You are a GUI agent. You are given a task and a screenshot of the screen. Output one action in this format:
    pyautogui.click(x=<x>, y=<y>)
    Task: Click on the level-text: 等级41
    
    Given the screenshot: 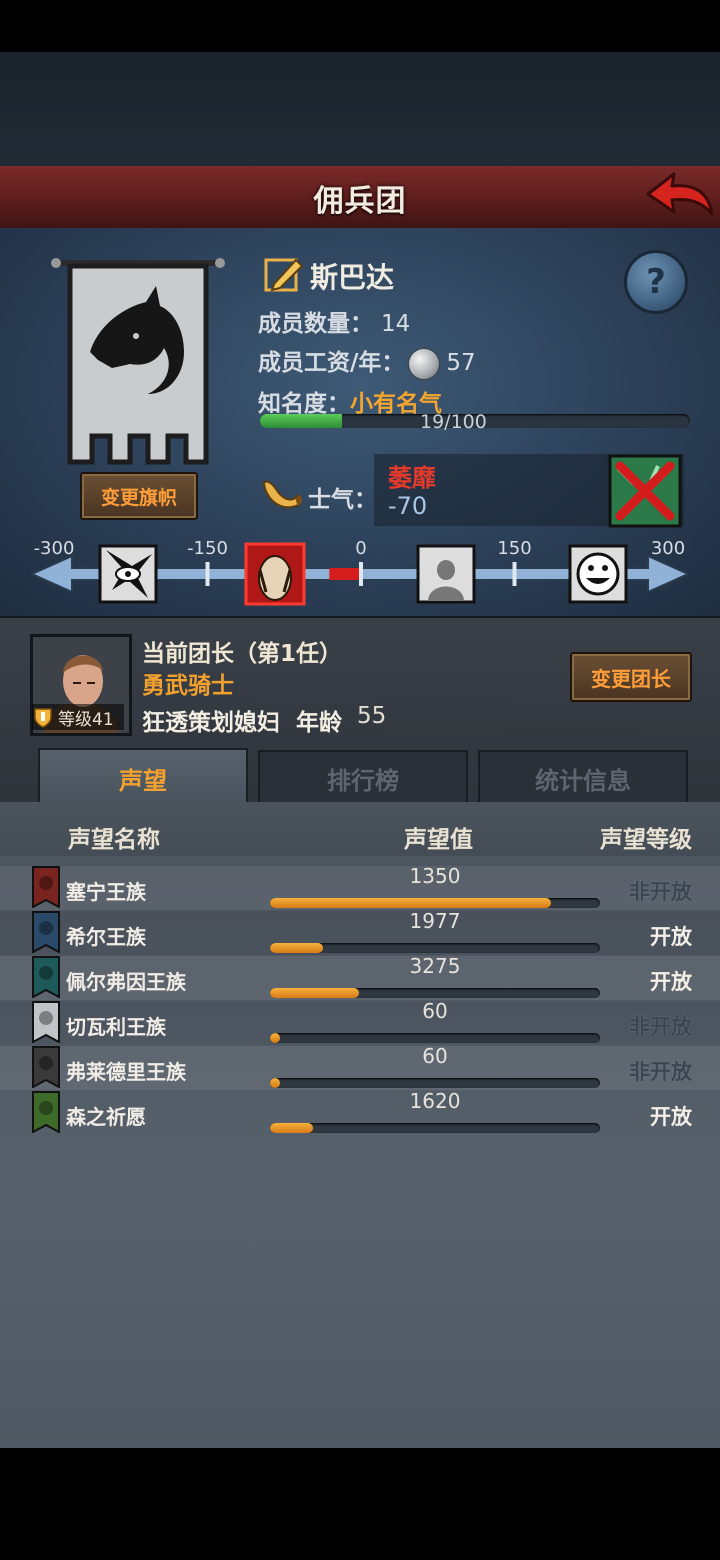 What is the action you would take?
    pyautogui.click(x=86, y=719)
    